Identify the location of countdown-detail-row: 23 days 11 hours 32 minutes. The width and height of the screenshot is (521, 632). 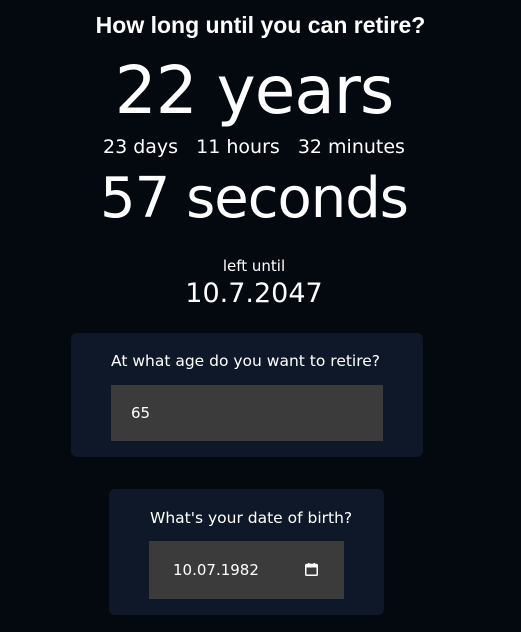
(254, 147).